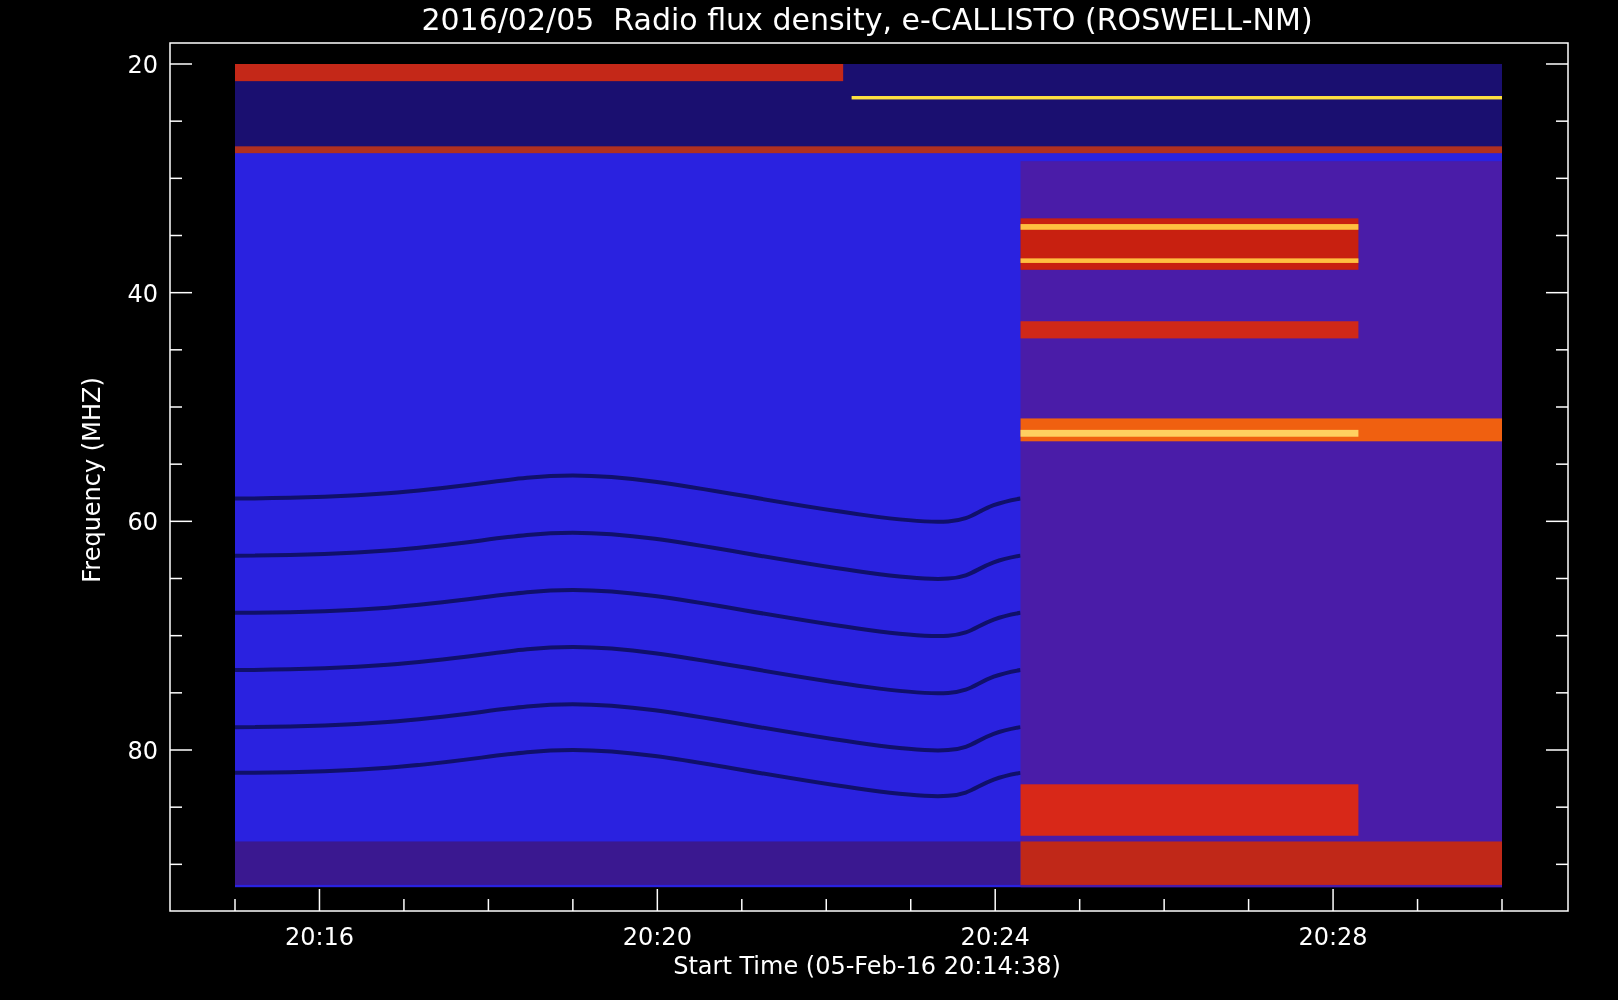  I want to click on x-axis-label: Start Time (05-Feb-16 20:14:38), so click(867, 966).